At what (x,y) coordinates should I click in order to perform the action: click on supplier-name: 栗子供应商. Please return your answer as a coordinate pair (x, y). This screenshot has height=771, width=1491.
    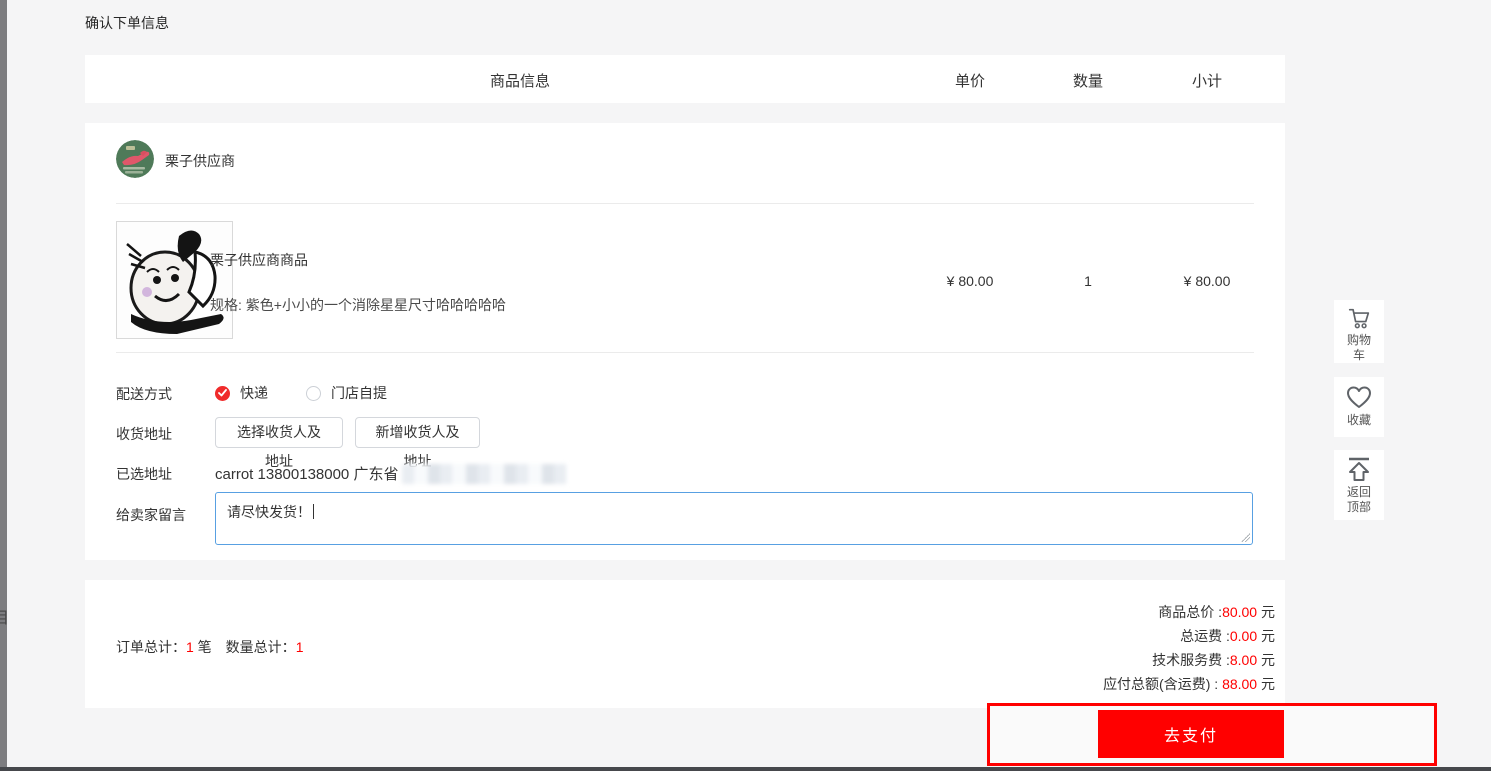
    Looking at the image, I should click on (200, 161).